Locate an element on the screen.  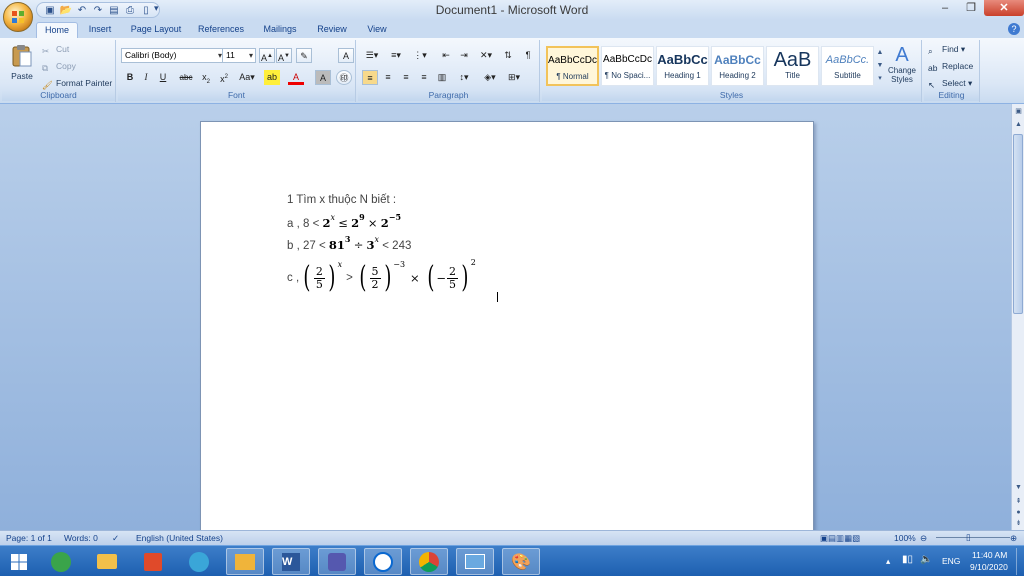
paste-icon is located at coordinates (22, 56).